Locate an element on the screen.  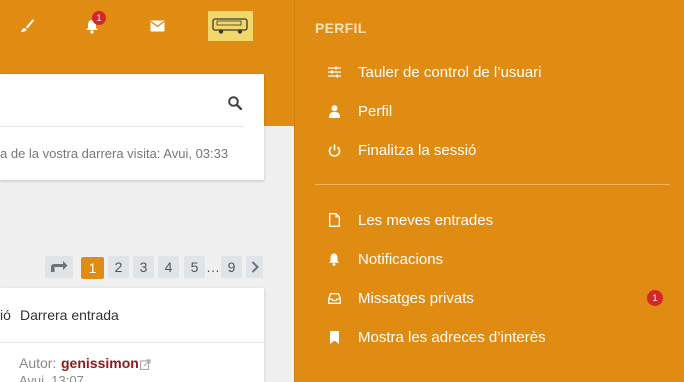
menu-item-label: Les meves entrades is located at coordinates (426, 220).